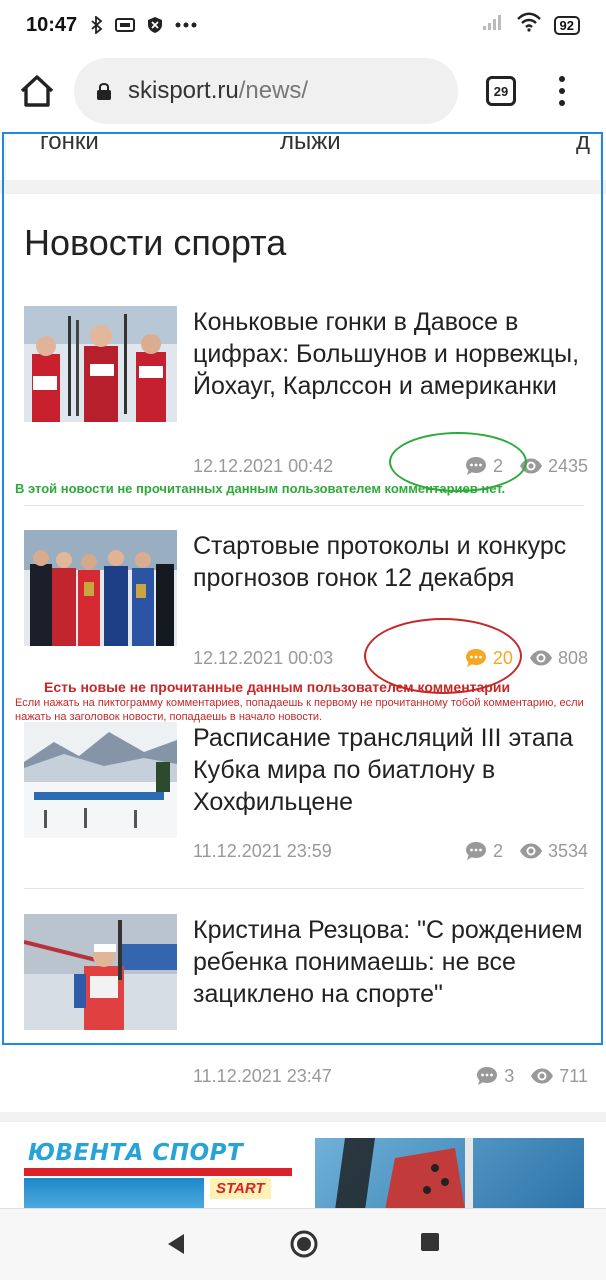 The width and height of the screenshot is (606, 1280). What do you see at coordinates (263, 465) in the screenshot?
I see `news-date: 12.12.2021 00:42` at bounding box center [263, 465].